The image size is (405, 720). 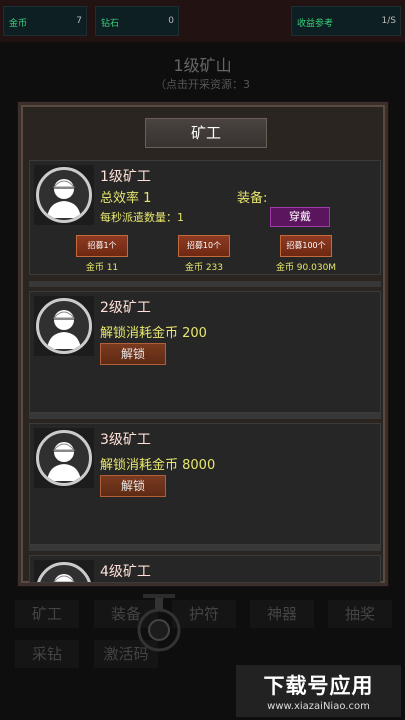 What do you see at coordinates (102, 268) in the screenshot?
I see `hire-1-price: 金币 11` at bounding box center [102, 268].